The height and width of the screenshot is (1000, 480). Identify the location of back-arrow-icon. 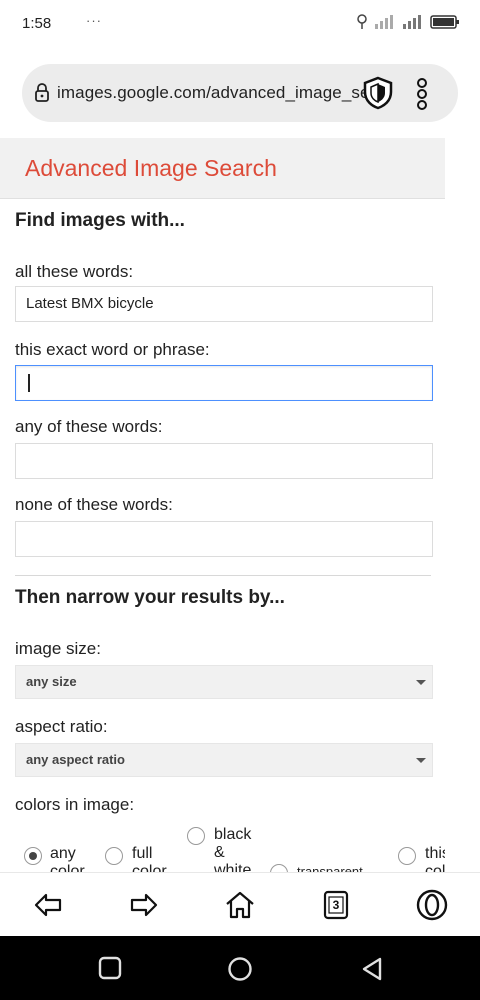
(48, 905).